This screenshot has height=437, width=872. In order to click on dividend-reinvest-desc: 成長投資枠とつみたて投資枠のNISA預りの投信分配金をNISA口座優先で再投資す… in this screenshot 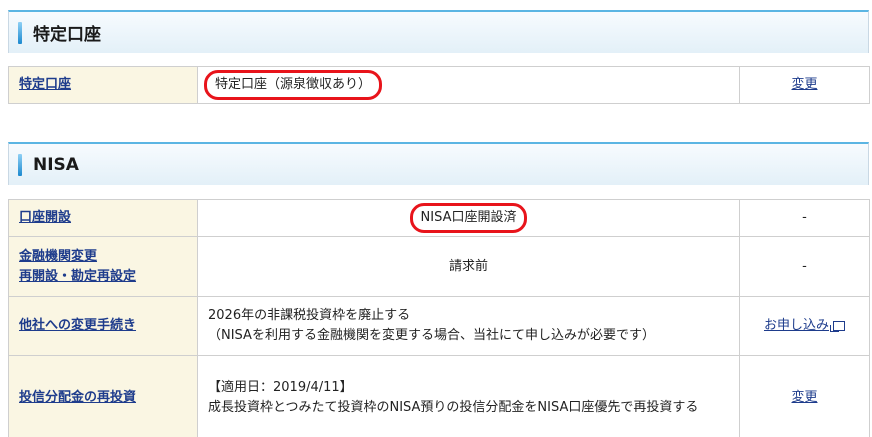, I will do `click(453, 407)`.